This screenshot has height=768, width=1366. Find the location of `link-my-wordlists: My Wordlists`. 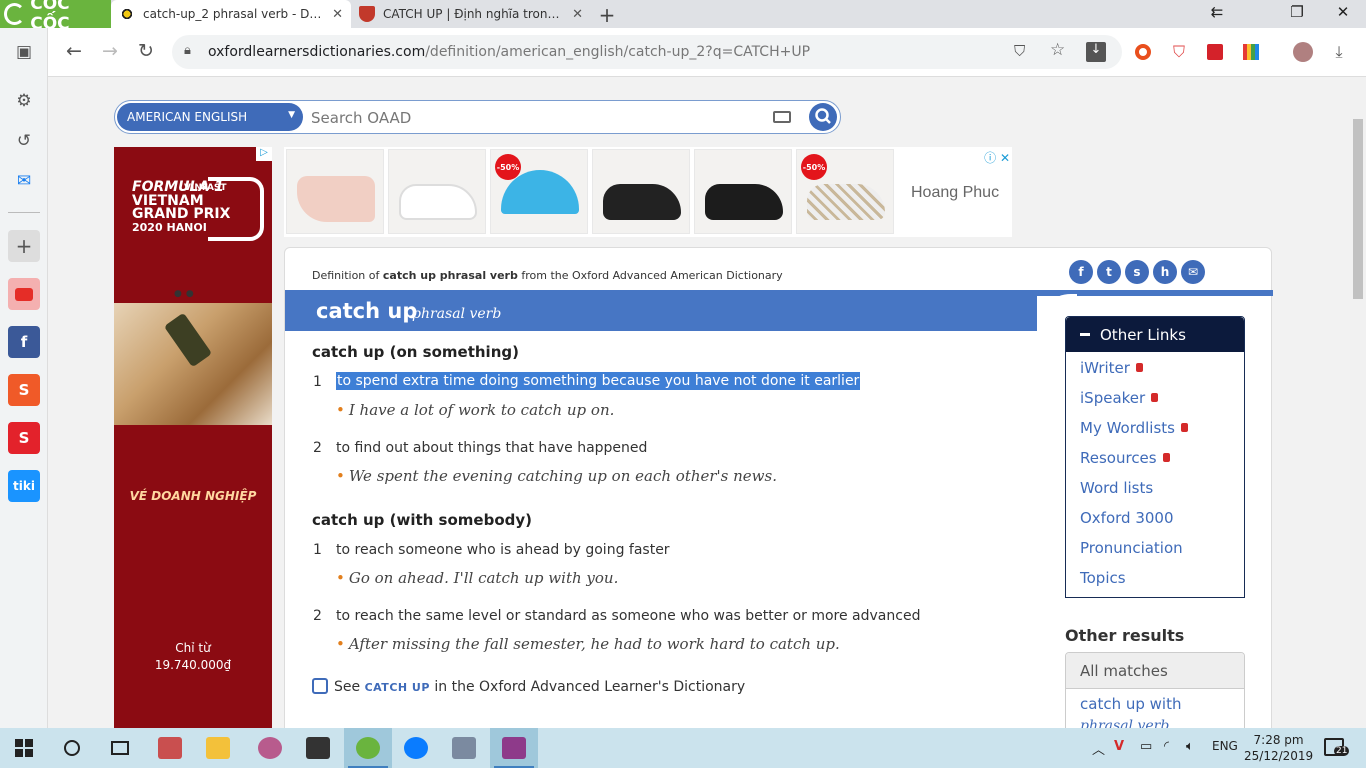

link-my-wordlists: My Wordlists is located at coordinates (1134, 428).